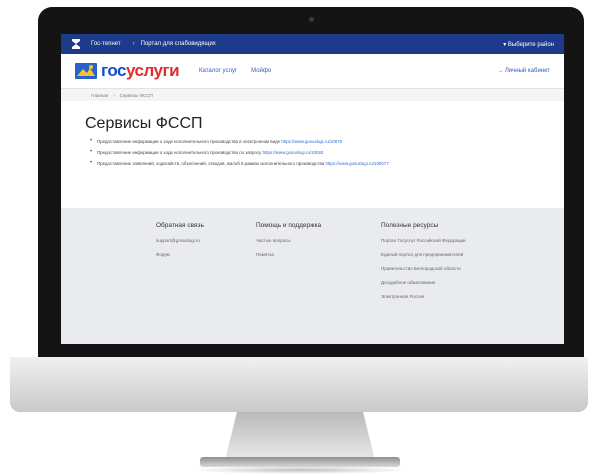  I want to click on main-nav: Каталог услуг Мойфо, so click(242, 71).